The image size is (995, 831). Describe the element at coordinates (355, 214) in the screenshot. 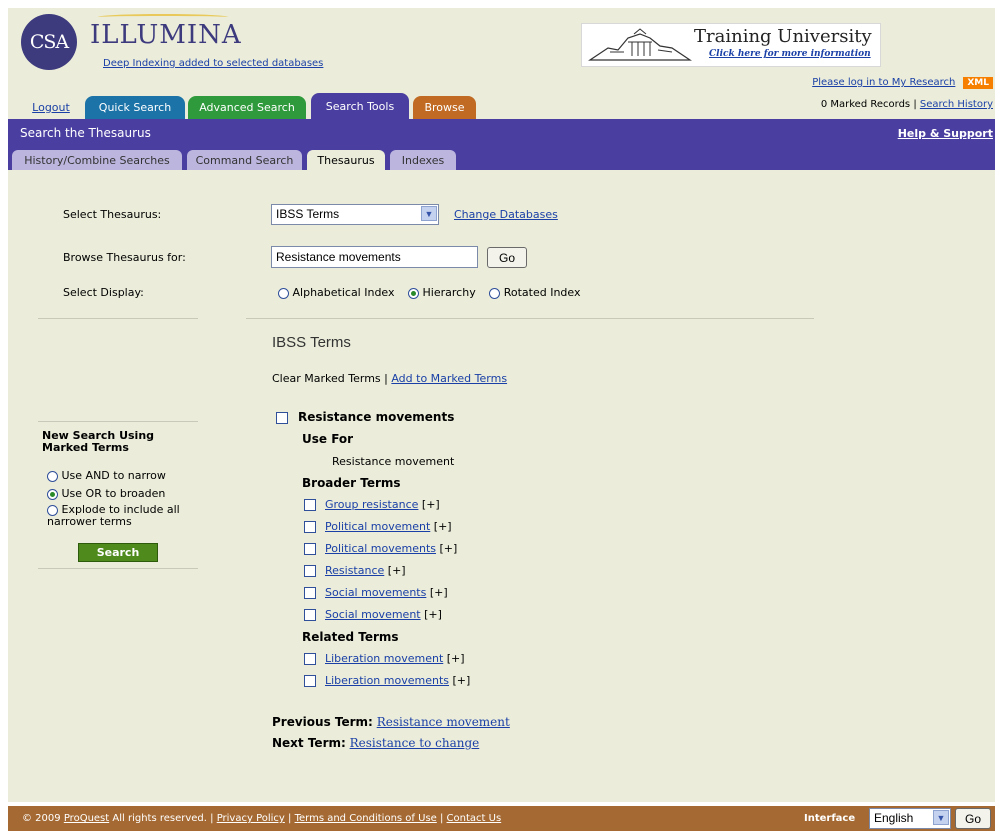

I see `thesaurus-select: IBSS Terms ▼` at that location.